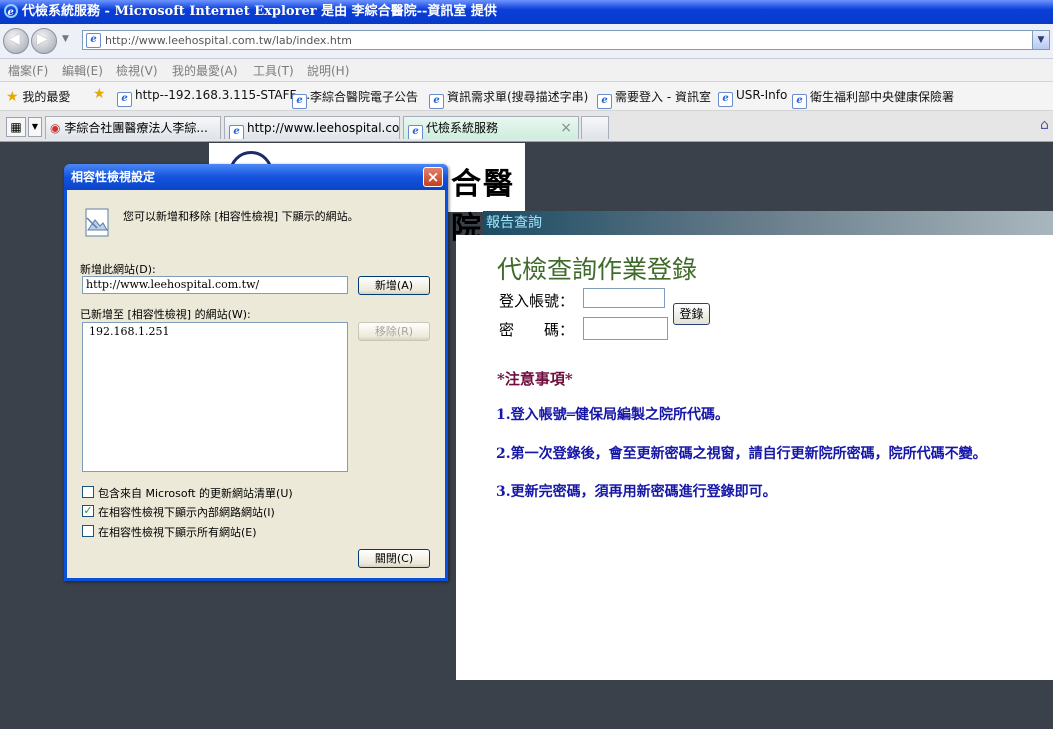  I want to click on fav-item-usr-info: e USR-Info, so click(752, 97).